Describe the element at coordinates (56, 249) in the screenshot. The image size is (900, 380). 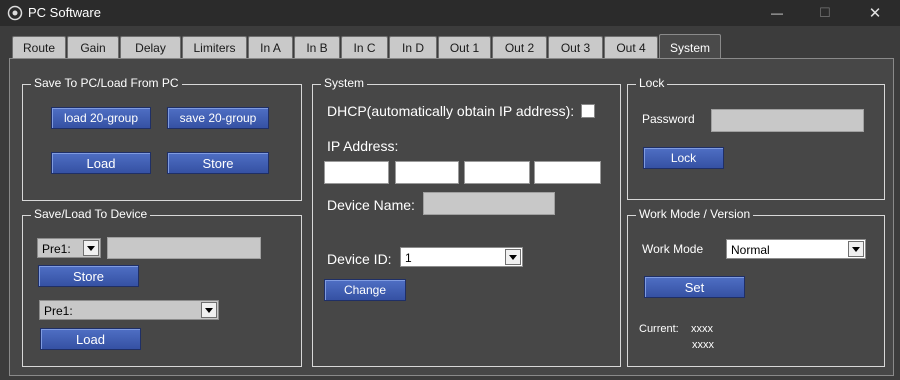
I see `store-preset-value: Pre1:` at that location.